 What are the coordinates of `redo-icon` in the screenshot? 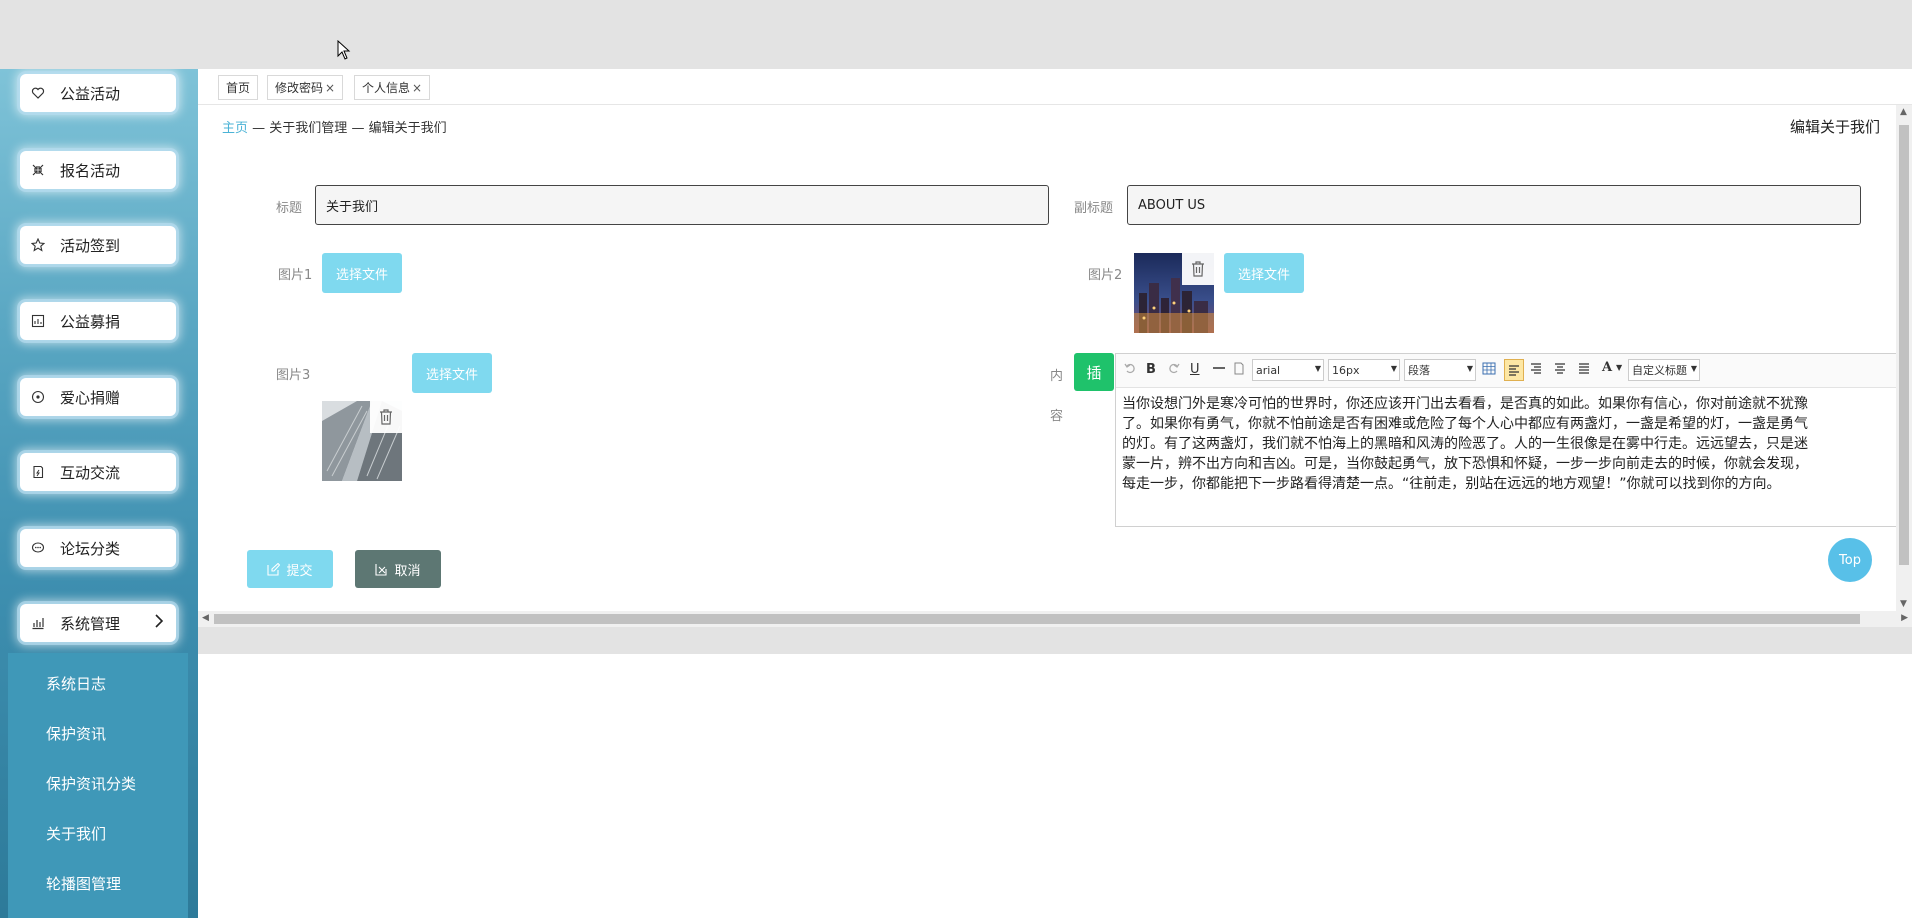 It's located at (1174, 370).